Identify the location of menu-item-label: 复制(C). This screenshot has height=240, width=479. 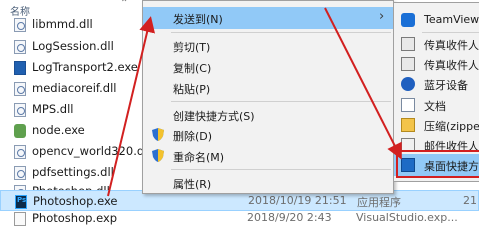
(192, 68).